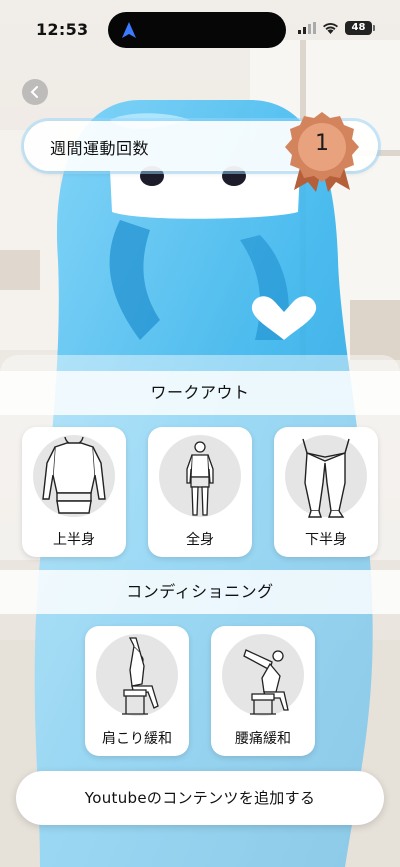 This screenshot has width=400, height=867. I want to click on status-bar: 12:53 48, so click(200, 29).